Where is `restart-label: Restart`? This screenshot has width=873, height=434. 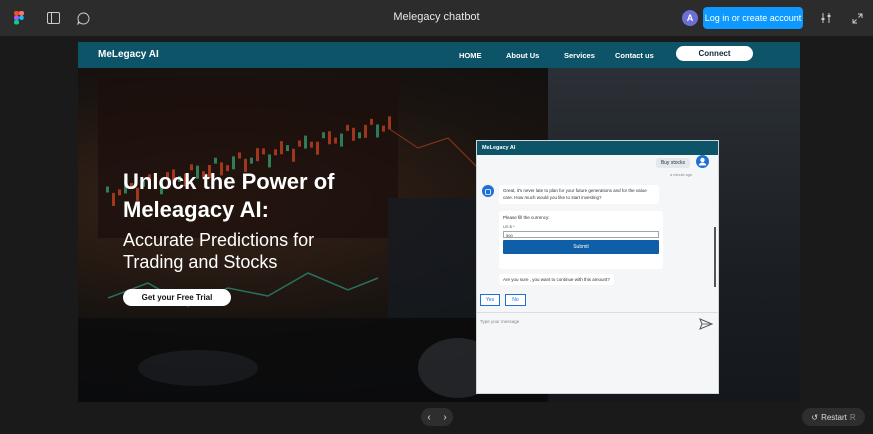 restart-label: Restart is located at coordinates (834, 417).